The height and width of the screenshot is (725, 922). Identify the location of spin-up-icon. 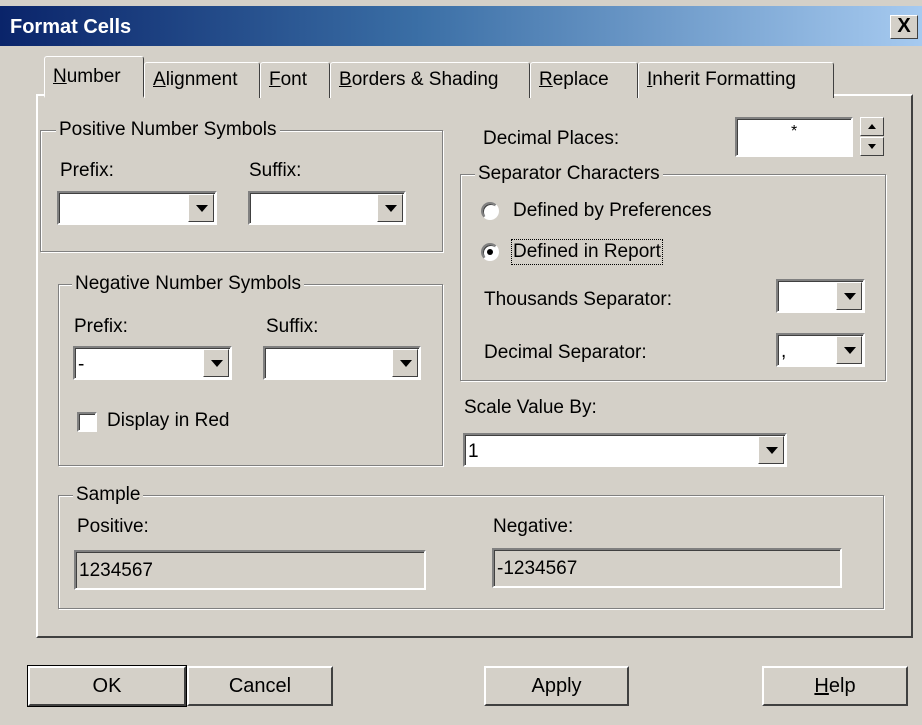
(872, 126).